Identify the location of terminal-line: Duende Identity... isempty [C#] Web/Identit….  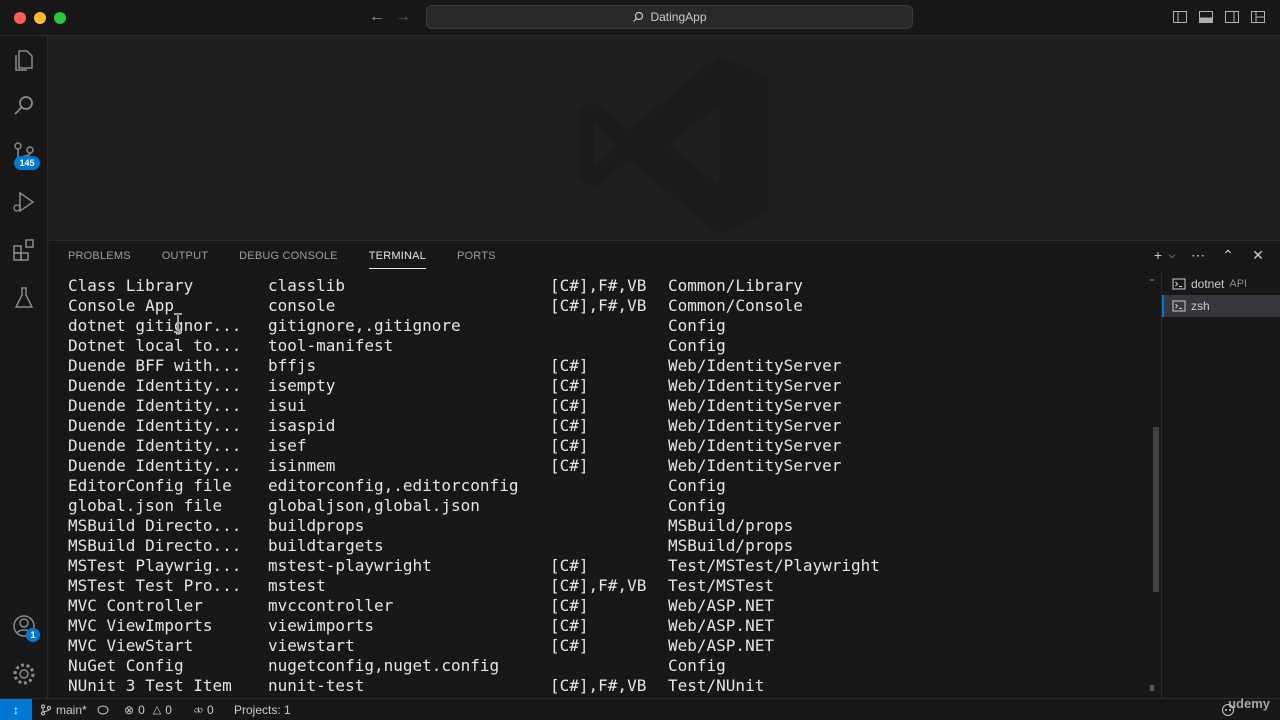
(608, 386).